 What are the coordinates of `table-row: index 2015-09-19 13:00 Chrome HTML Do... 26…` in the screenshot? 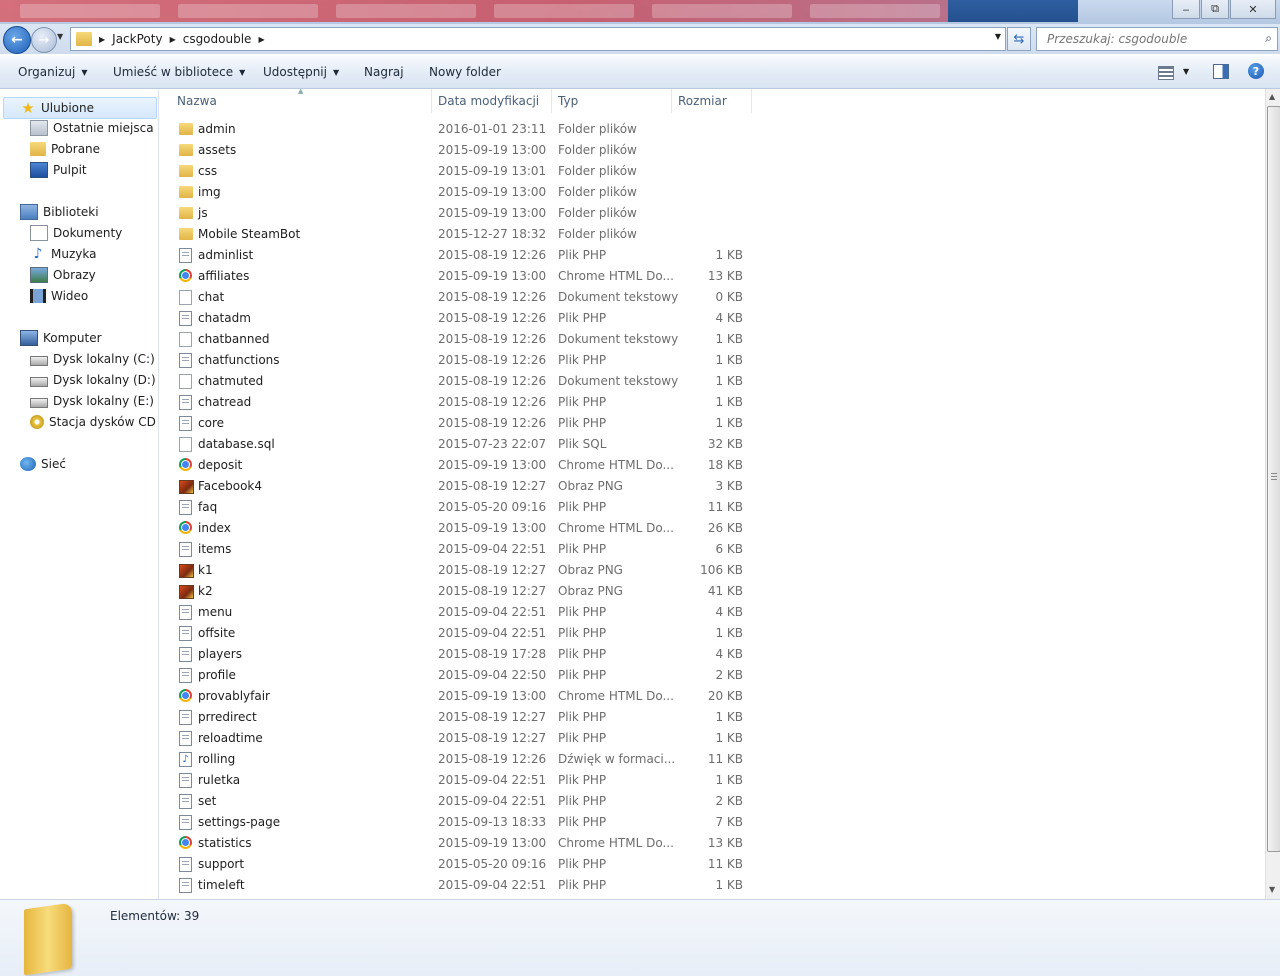 It's located at (459, 528).